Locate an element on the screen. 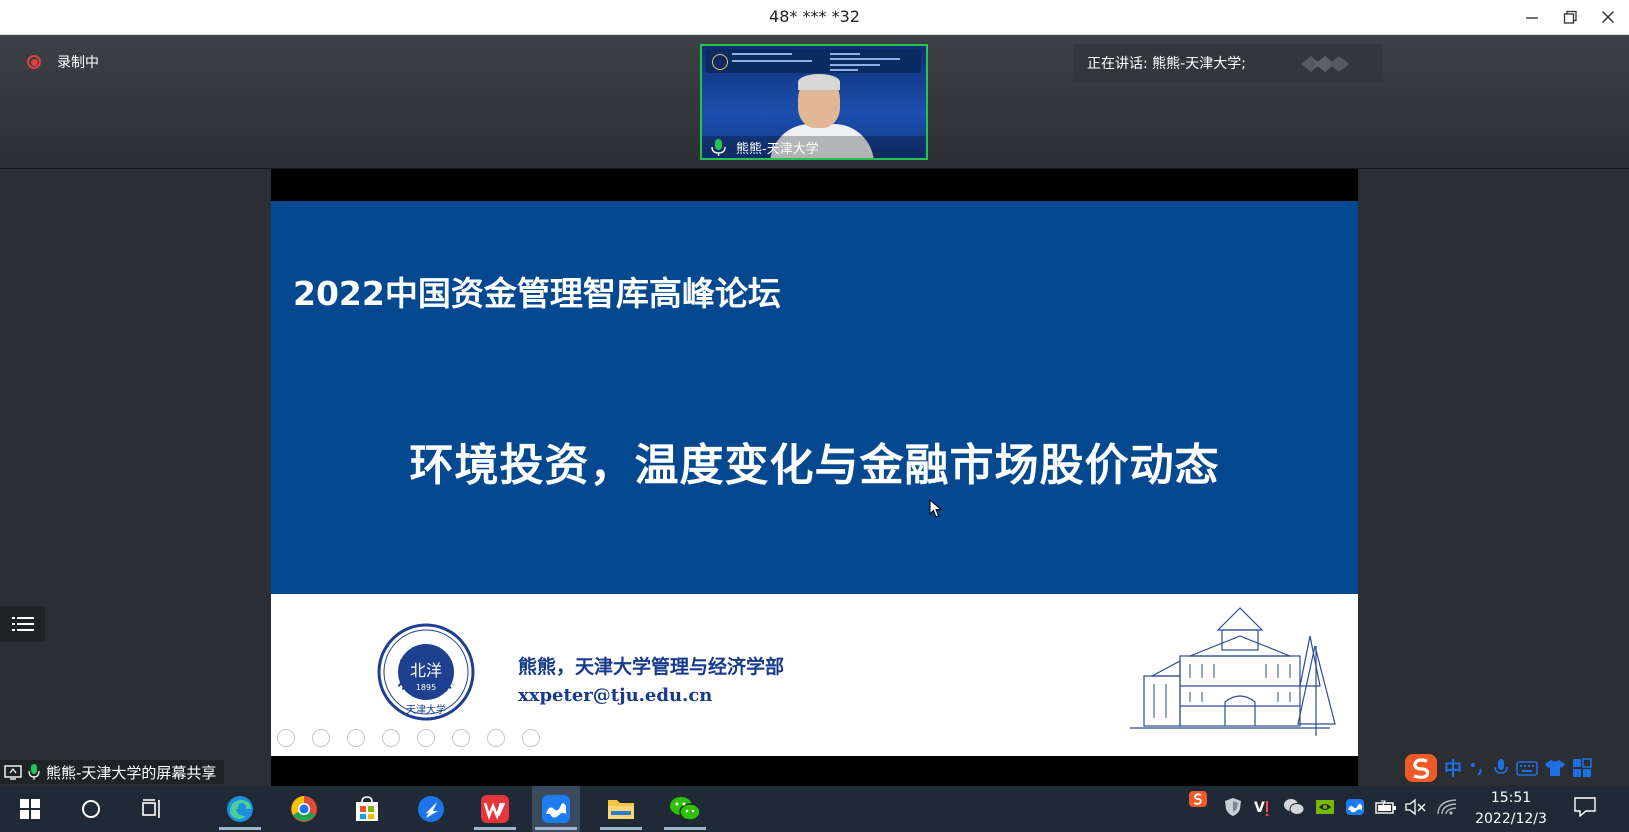  store-taskbar-app is located at coordinates (367, 809).